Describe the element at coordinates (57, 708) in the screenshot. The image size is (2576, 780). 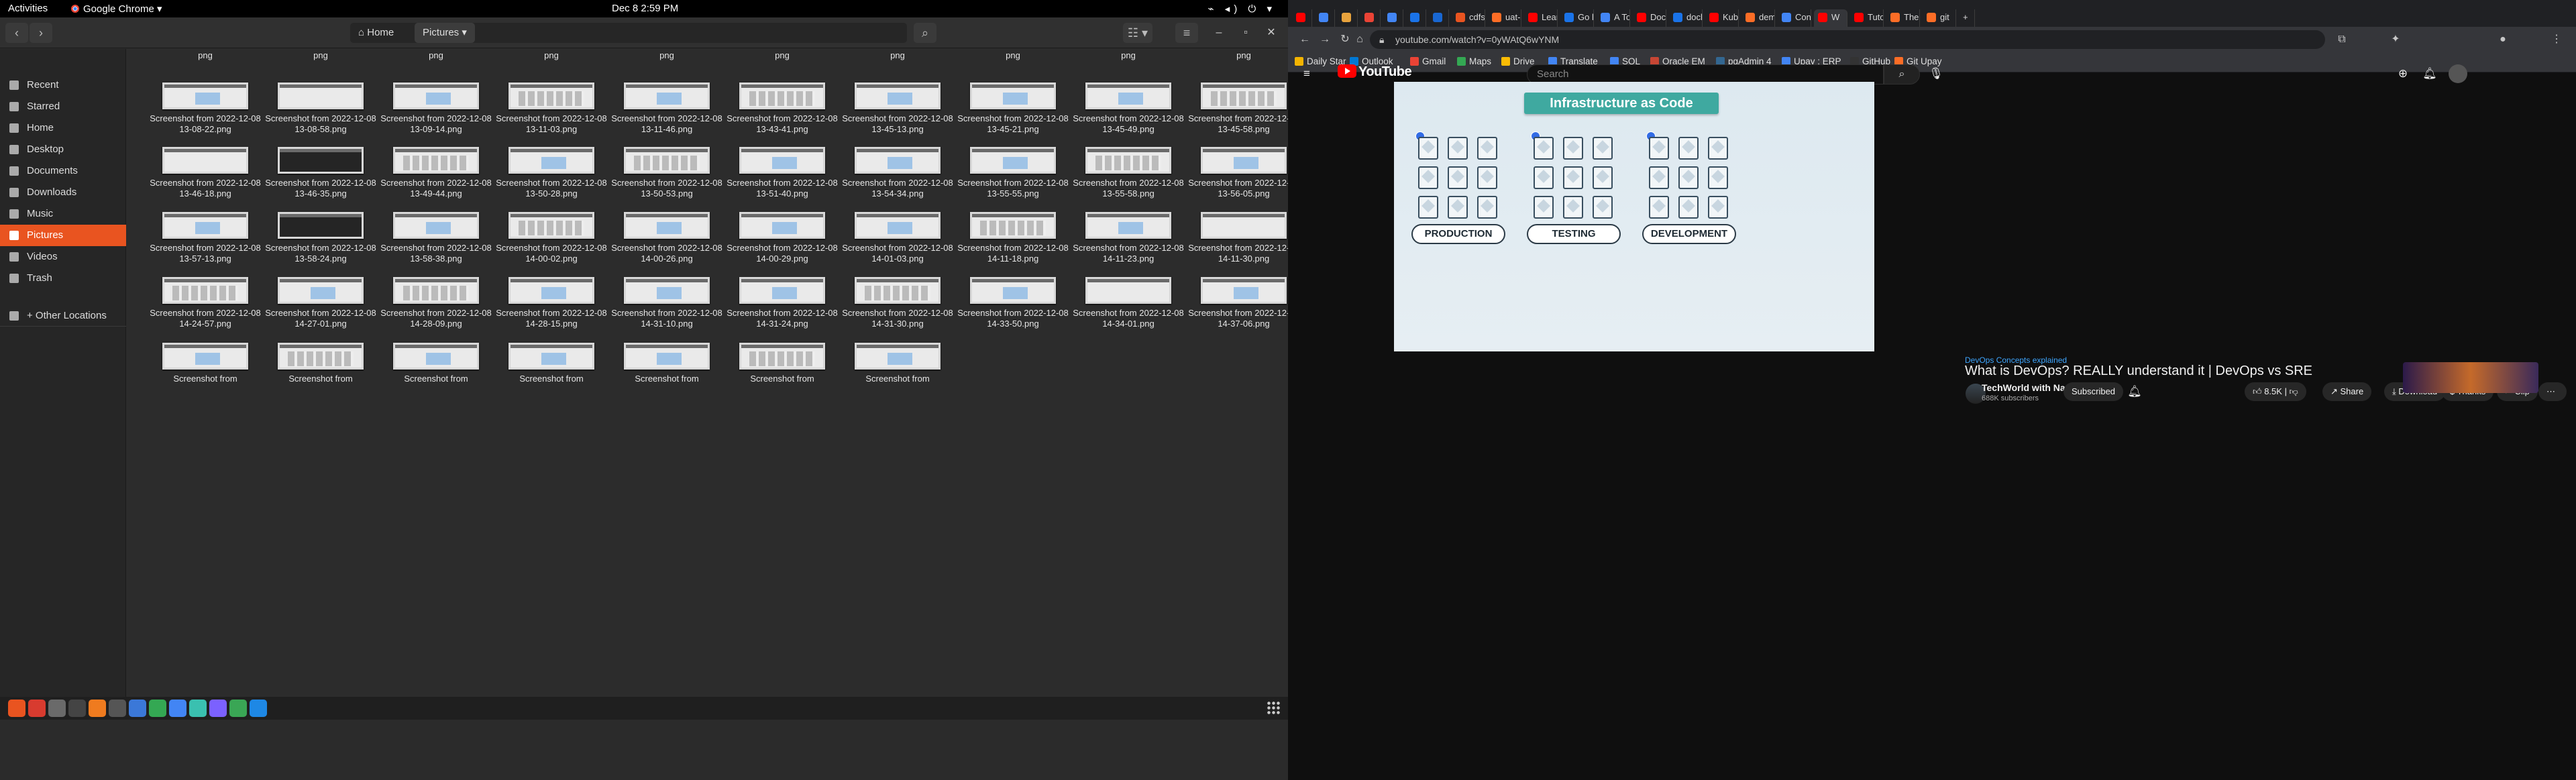
I see `settings-icon` at that location.